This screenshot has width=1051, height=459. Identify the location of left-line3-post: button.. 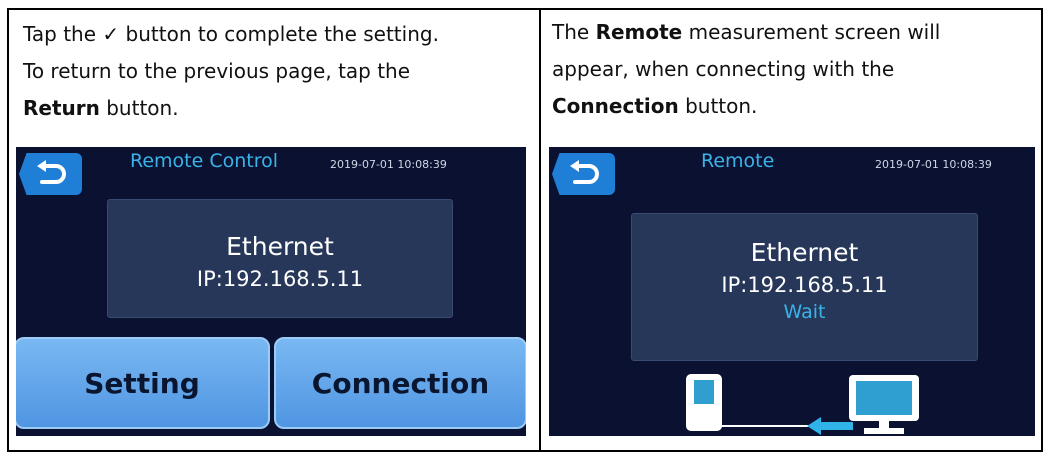
(139, 108).